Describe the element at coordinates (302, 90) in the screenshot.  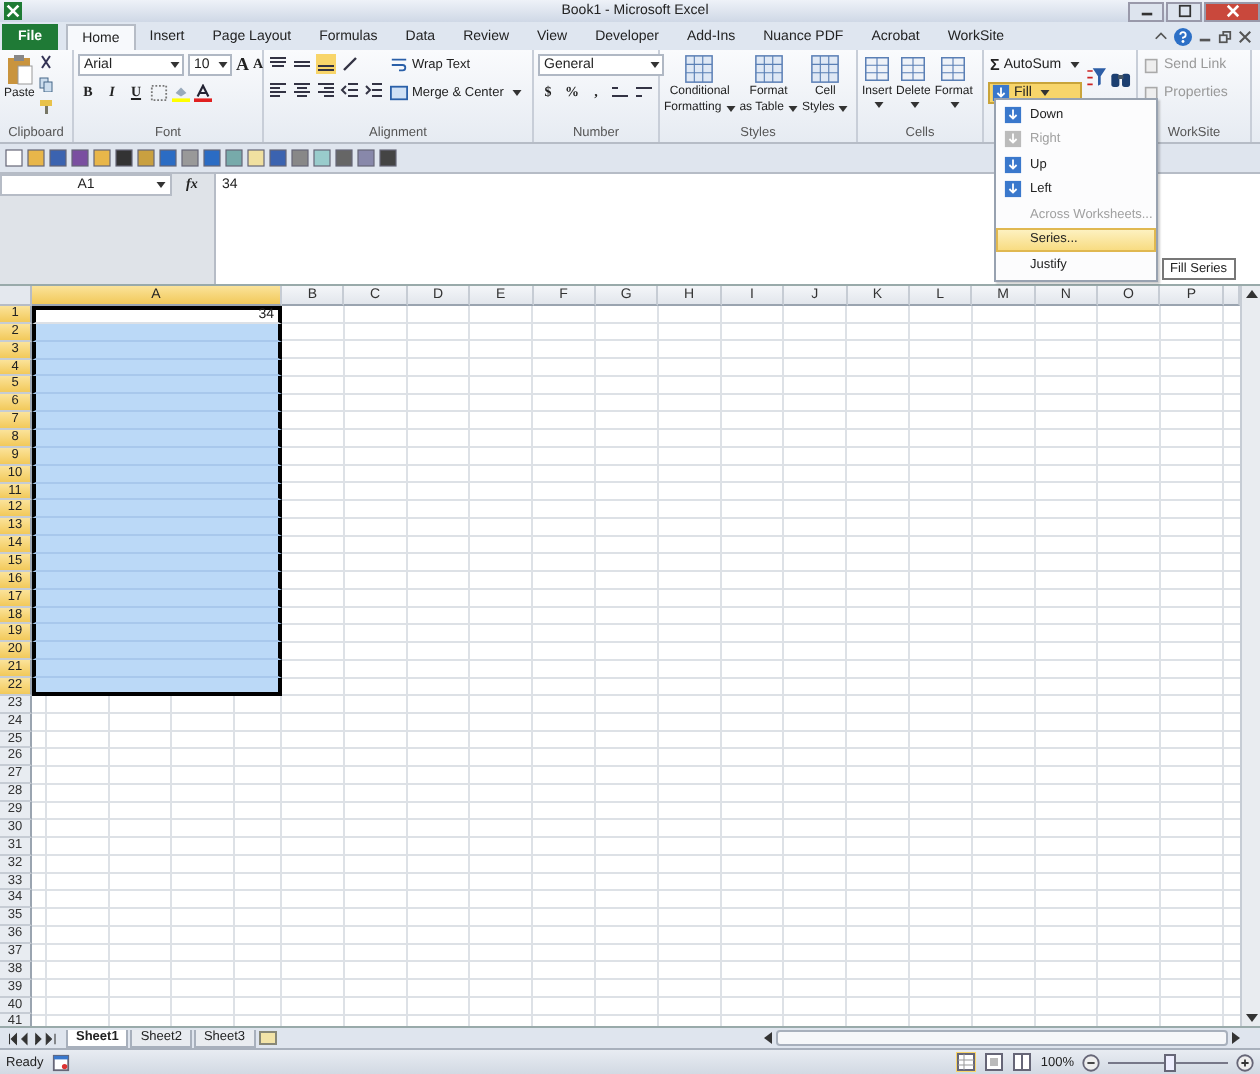
I see `align-center-icon` at that location.